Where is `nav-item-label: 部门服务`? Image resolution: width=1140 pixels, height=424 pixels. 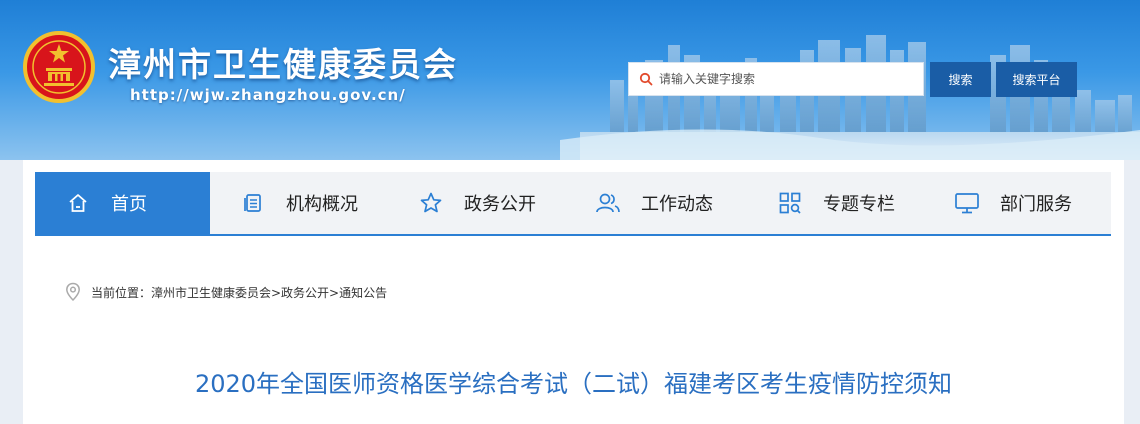
nav-item-label: 部门服务 is located at coordinates (1036, 204).